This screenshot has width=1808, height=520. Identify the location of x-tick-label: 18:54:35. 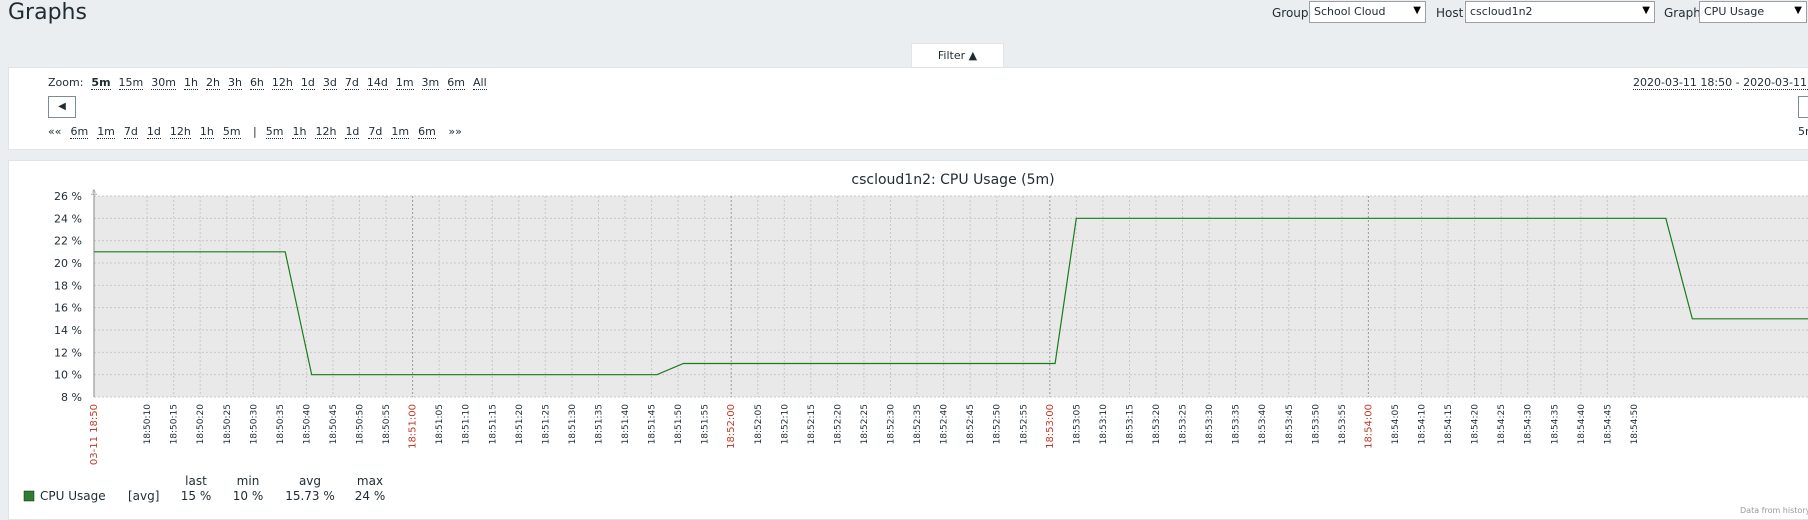
(1555, 424).